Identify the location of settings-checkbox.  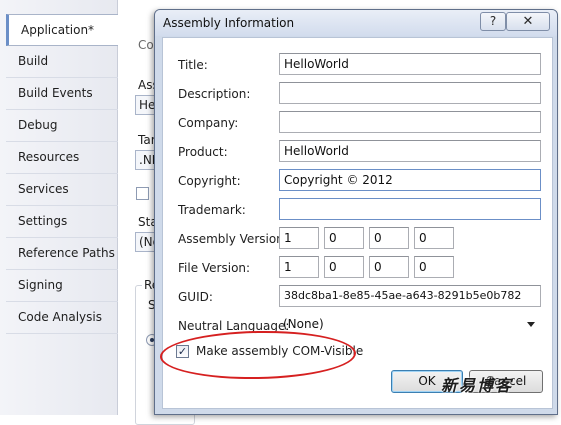
(142, 193).